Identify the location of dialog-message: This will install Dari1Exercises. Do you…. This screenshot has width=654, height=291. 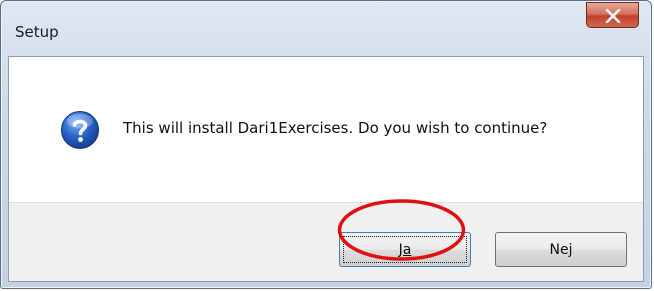
(335, 128).